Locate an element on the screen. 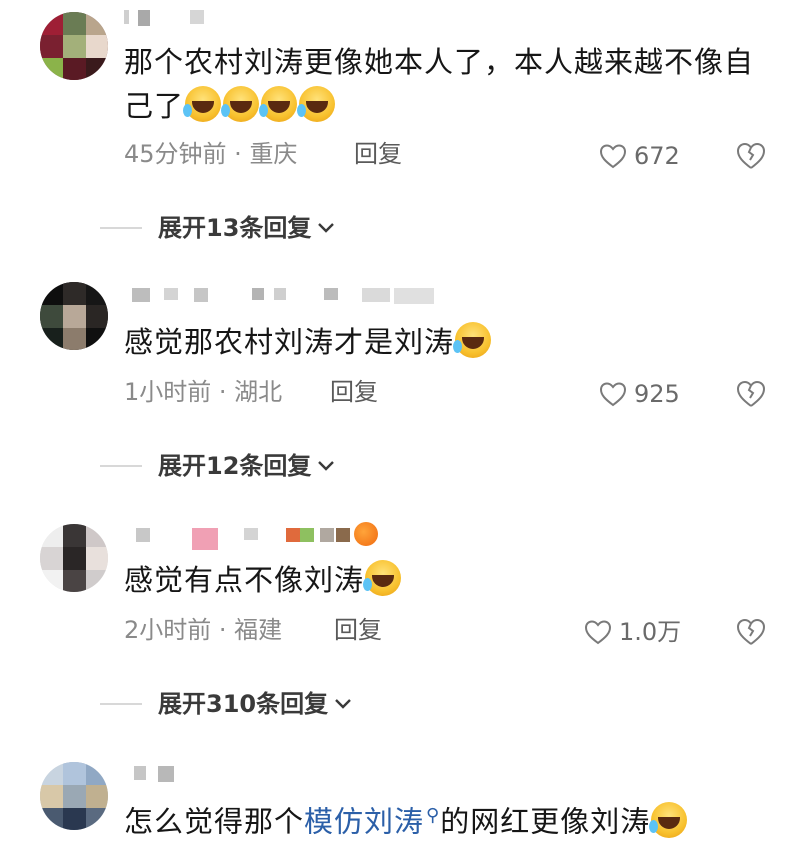  expand-replies-button: 展开310条回复 is located at coordinates (227, 704).